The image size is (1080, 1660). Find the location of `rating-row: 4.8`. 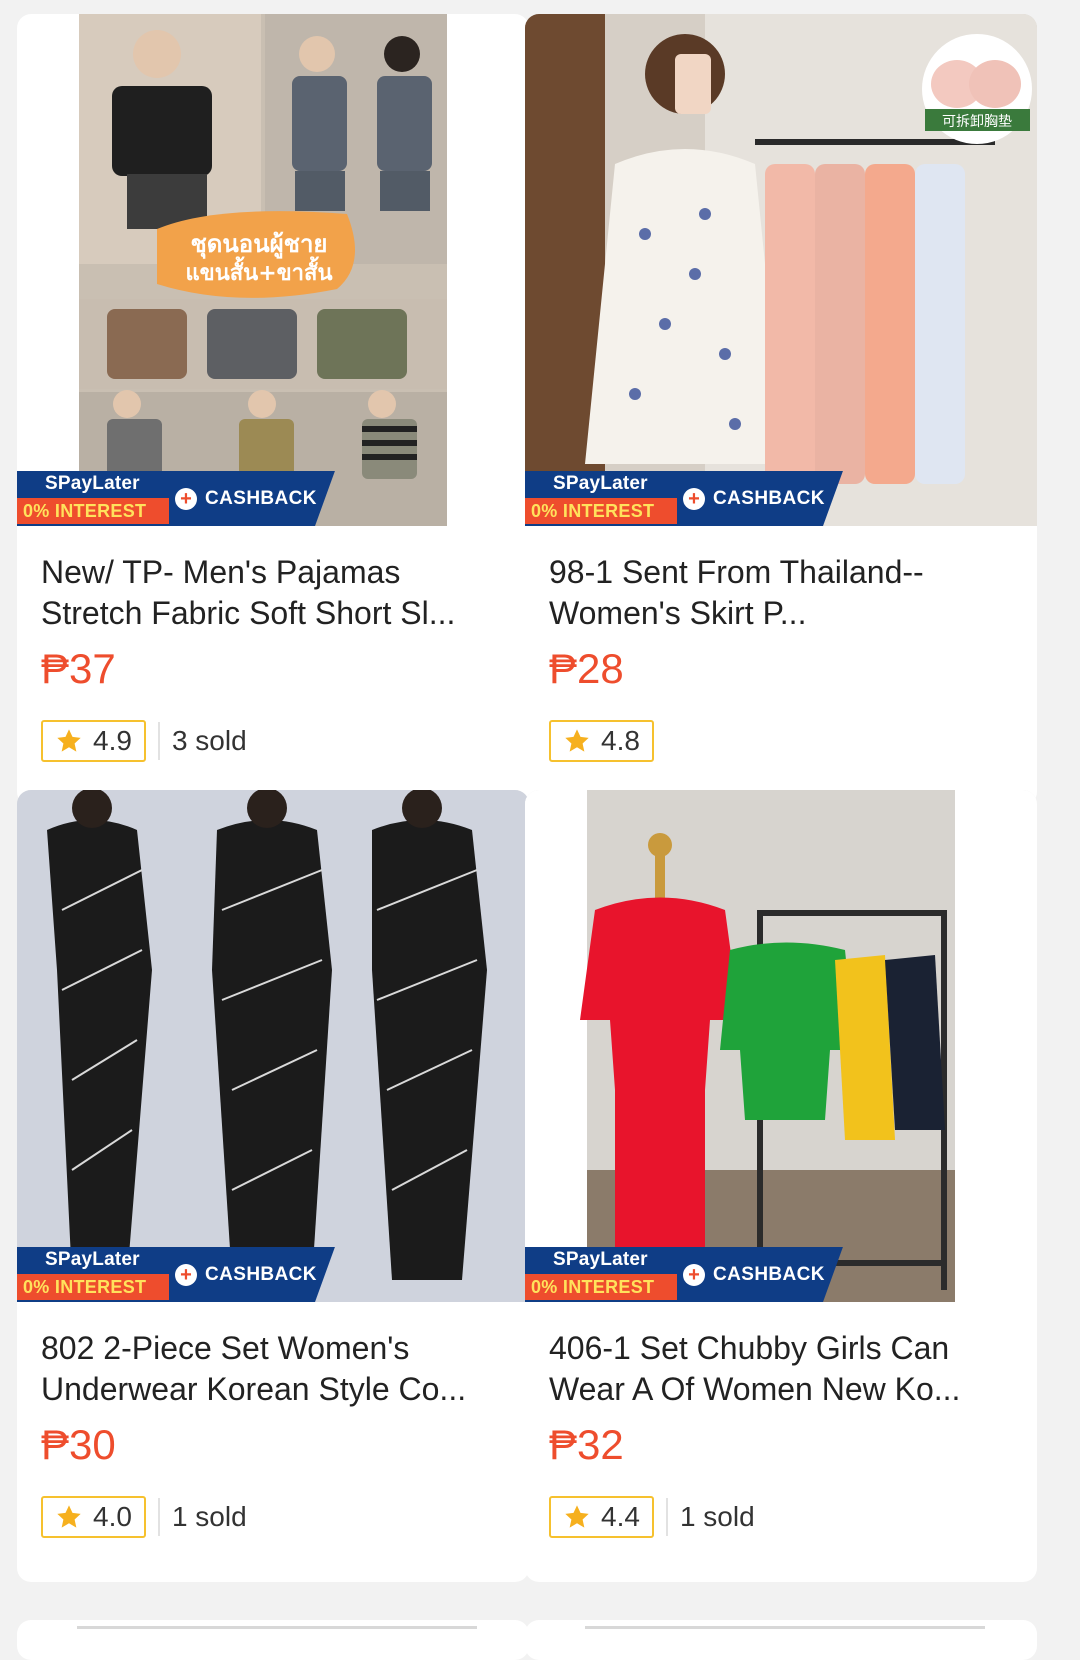

rating-row: 4.8 is located at coordinates (601, 741).